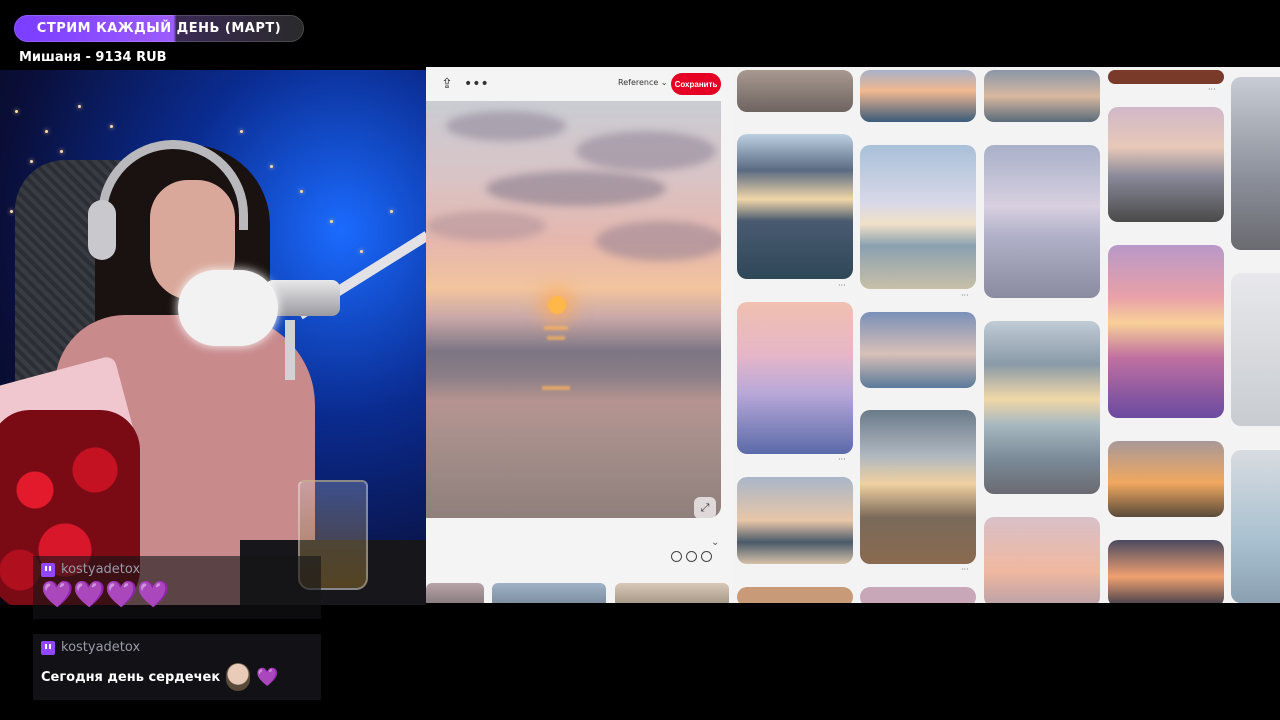 The image size is (1280, 720). Describe the element at coordinates (578, 84) in the screenshot. I see `pin-toolbar: ⇪ ••• Reference ⌄ Сохранить` at that location.